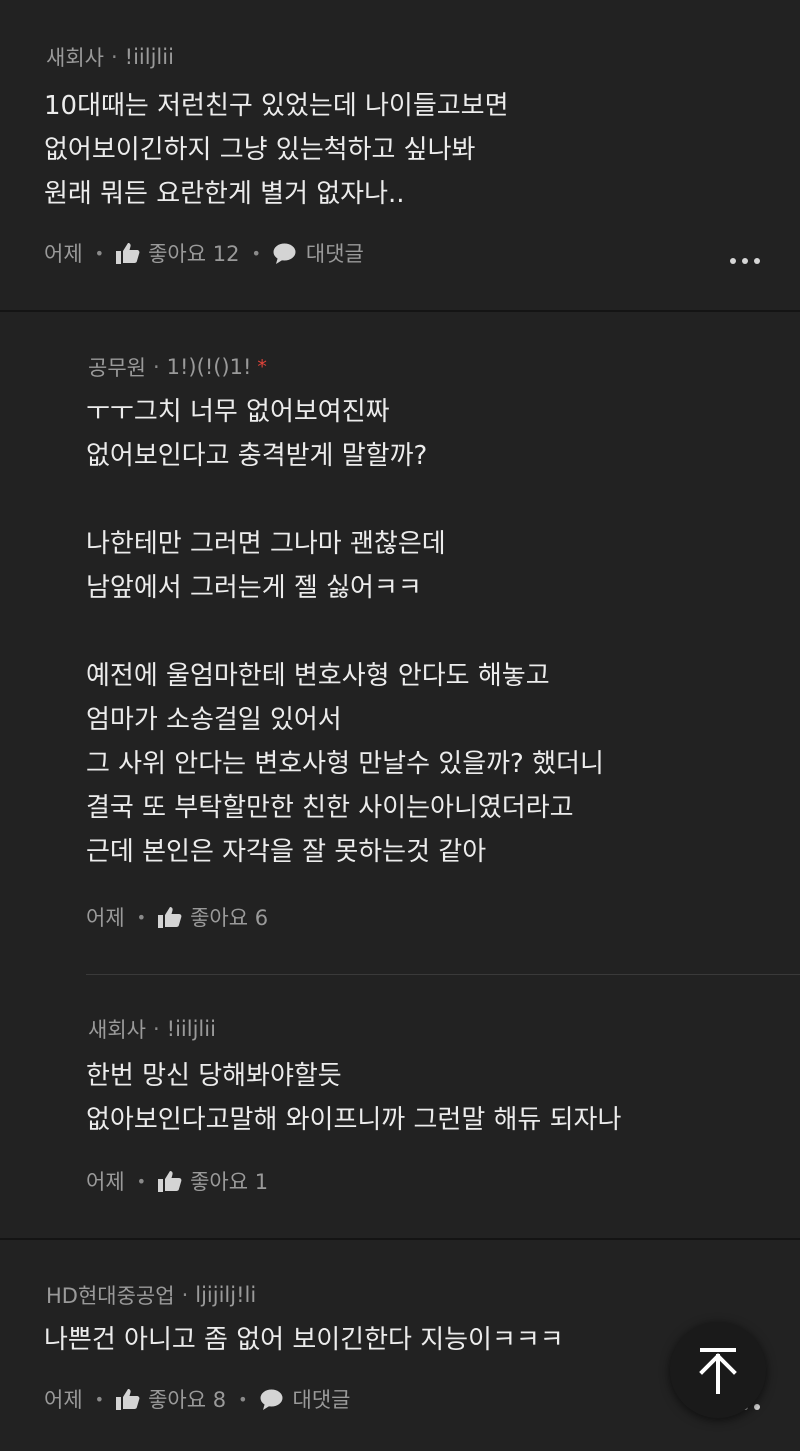 The width and height of the screenshot is (800, 1451). I want to click on author-name: HD현대중공업, so click(110, 1295).